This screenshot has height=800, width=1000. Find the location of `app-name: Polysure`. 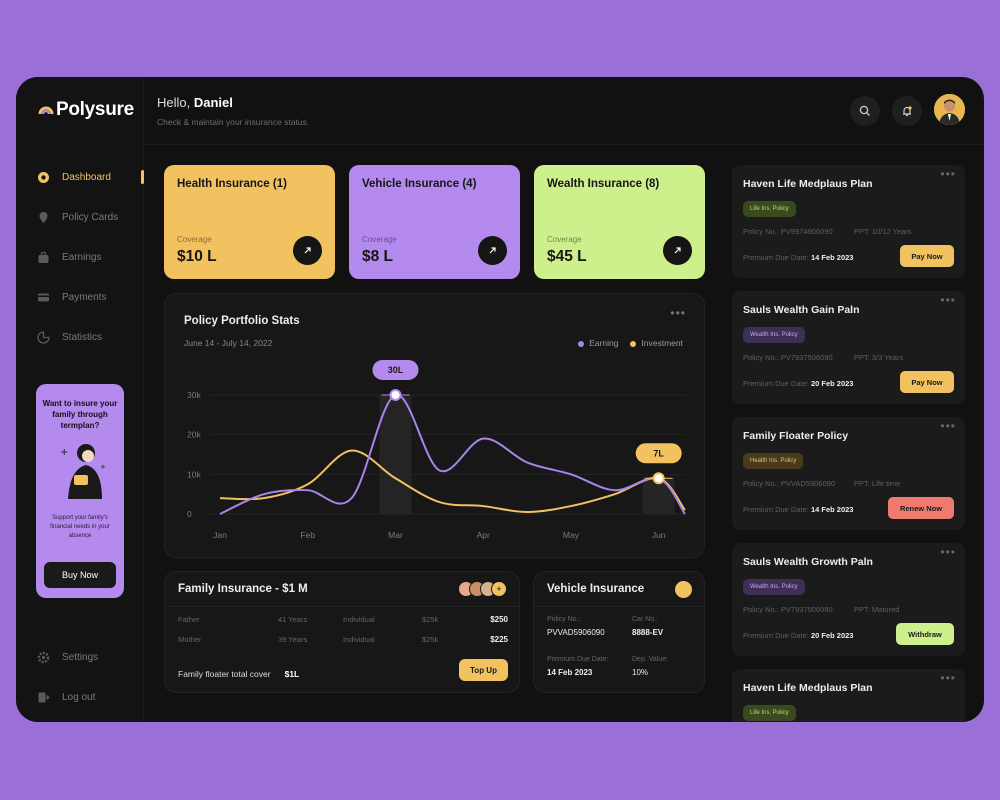

app-name: Polysure is located at coordinates (95, 109).